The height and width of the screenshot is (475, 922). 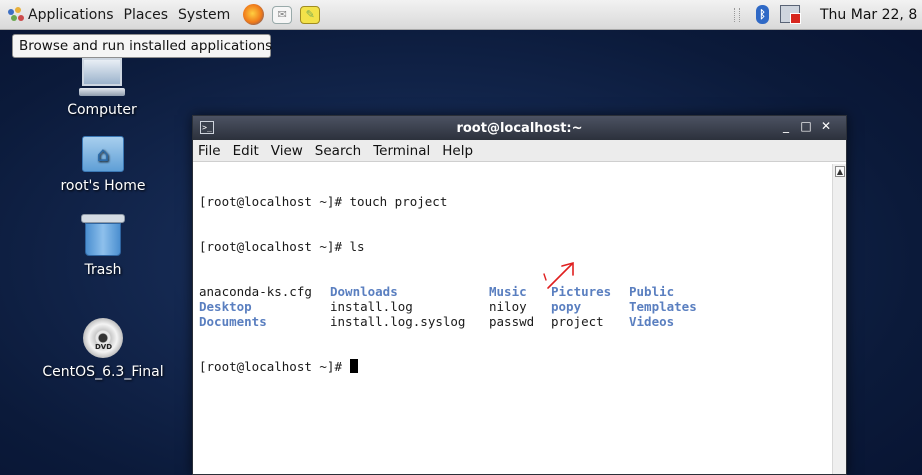 I want to click on ls-directory-entry: Public, so click(x=652, y=291).